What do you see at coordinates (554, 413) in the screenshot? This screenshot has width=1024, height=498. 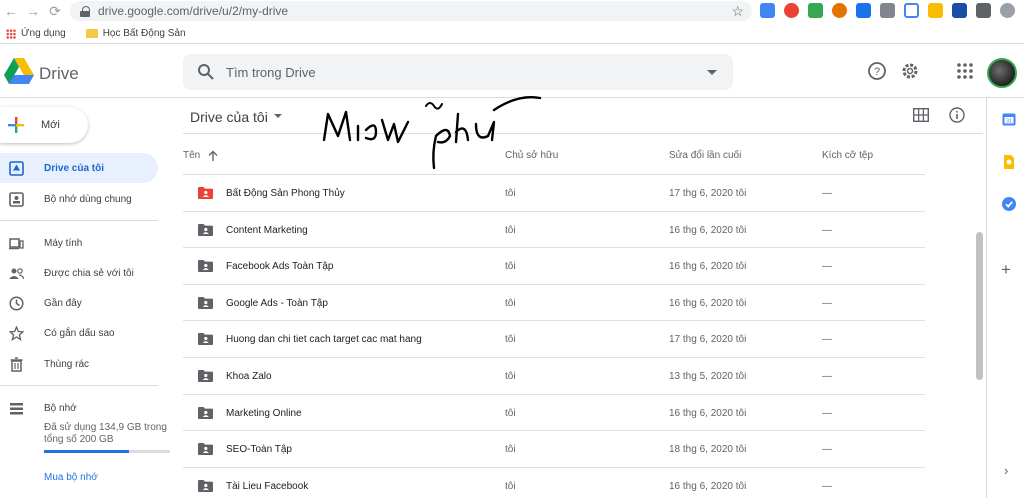 I see `table-row: Marketing Online tôi 16 thg 6, 2020 tôi —` at bounding box center [554, 413].